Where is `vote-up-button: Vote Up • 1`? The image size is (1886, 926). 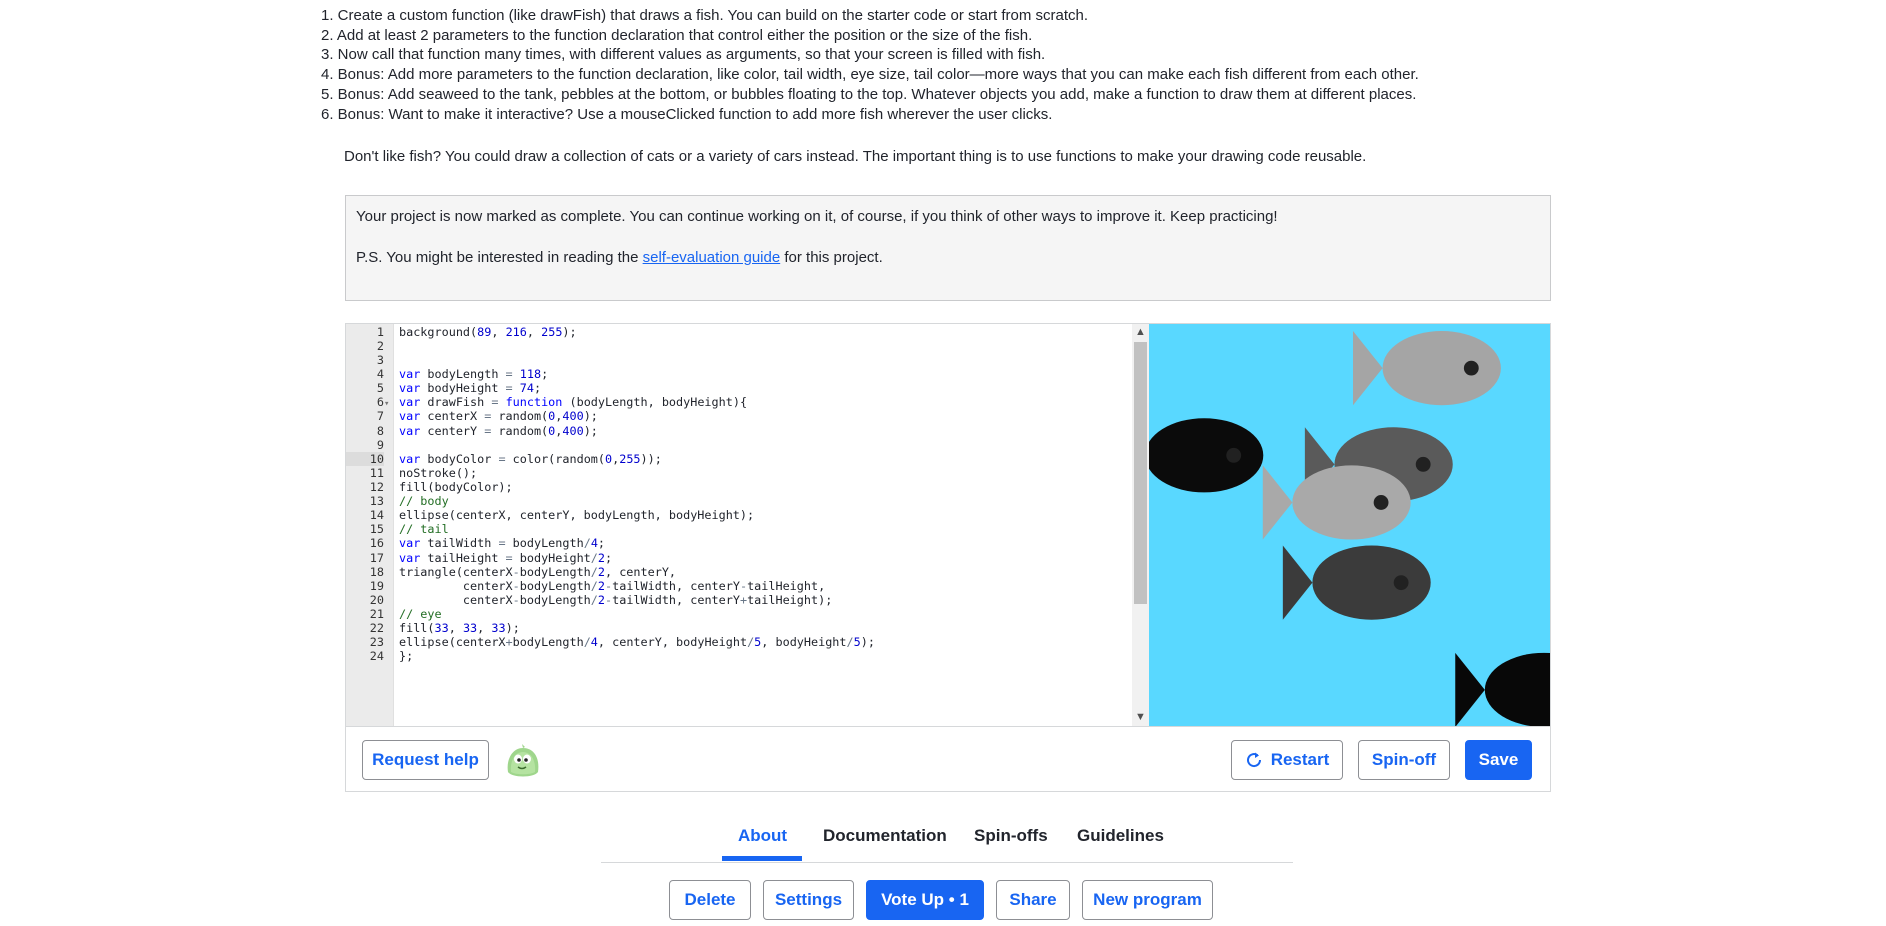 vote-up-button: Vote Up • 1 is located at coordinates (925, 900).